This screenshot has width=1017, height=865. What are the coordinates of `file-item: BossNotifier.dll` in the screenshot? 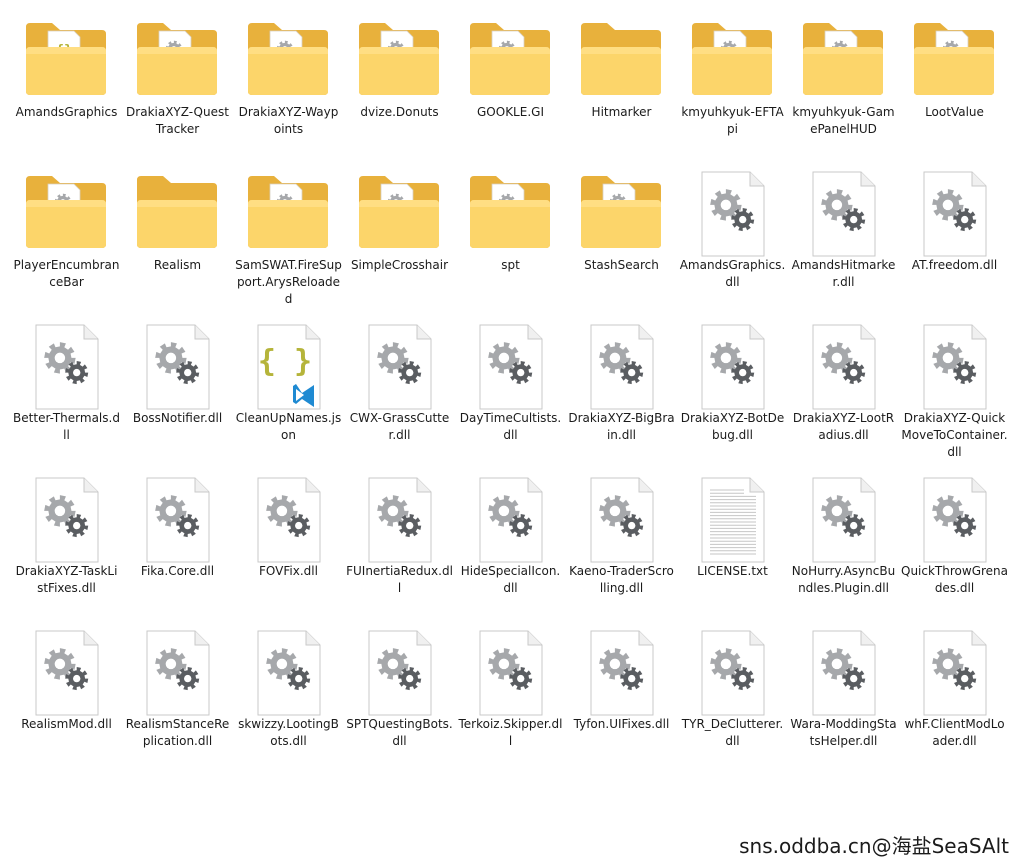 It's located at (177, 392).